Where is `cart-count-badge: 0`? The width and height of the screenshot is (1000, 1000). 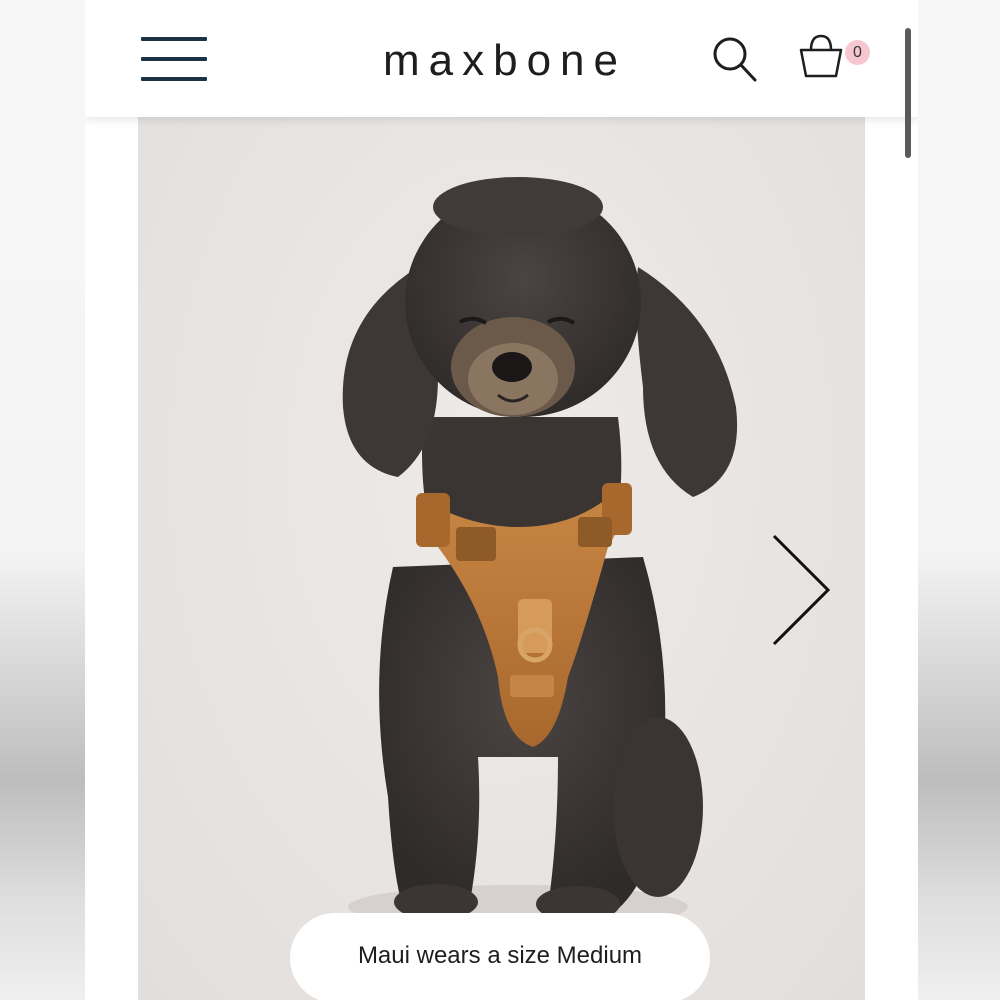
cart-count-badge: 0 is located at coordinates (857, 52).